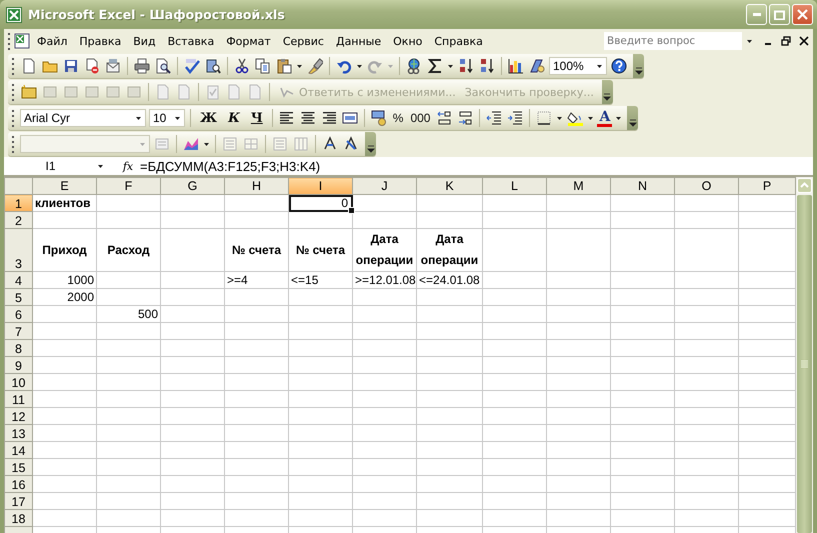  I want to click on restore-window-icon, so click(786, 41).